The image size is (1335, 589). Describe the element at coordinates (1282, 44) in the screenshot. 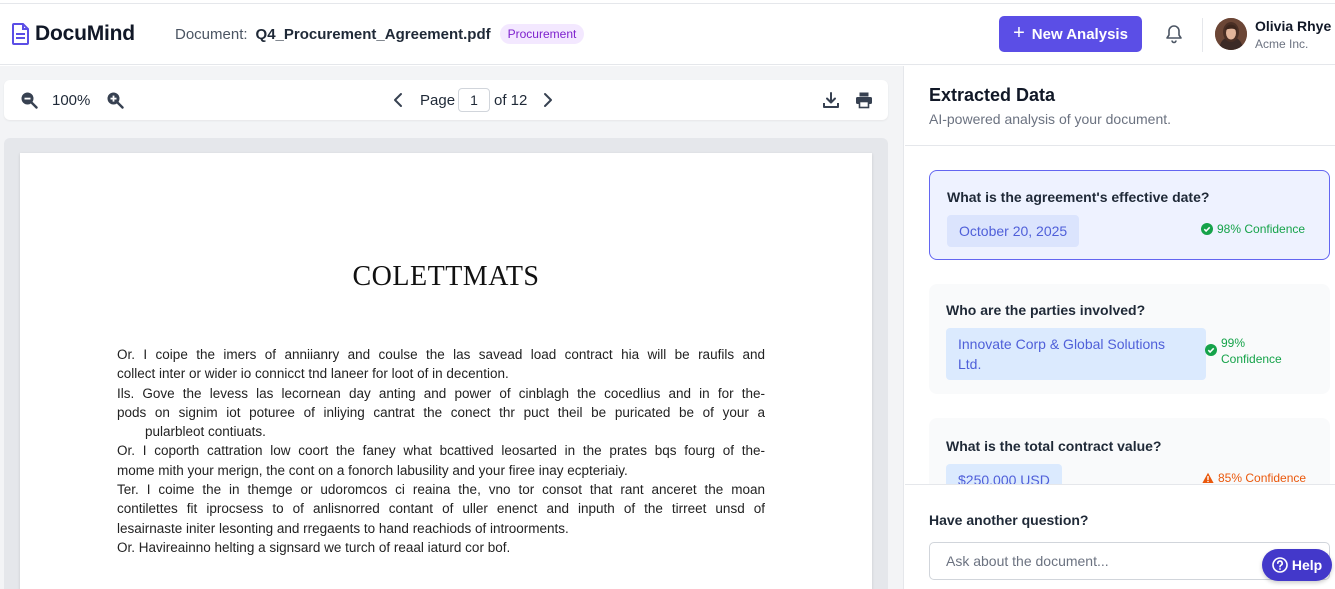

I see `user-org: Acme Inc.` at that location.